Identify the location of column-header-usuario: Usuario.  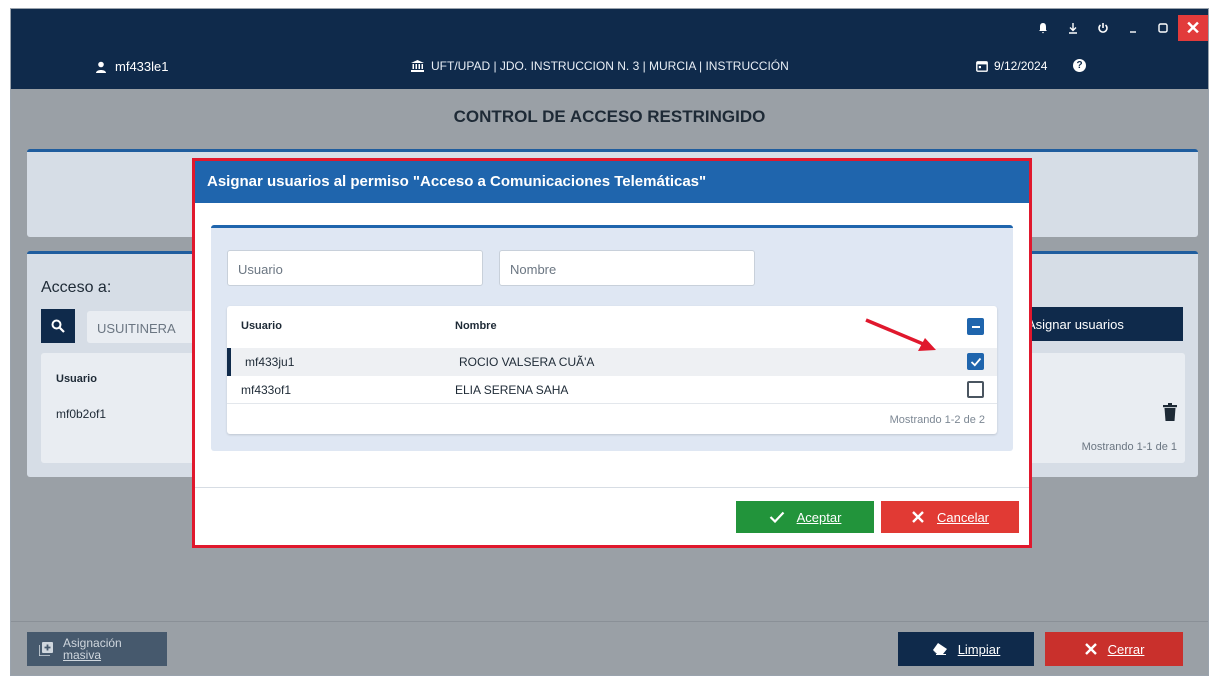
(261, 326).